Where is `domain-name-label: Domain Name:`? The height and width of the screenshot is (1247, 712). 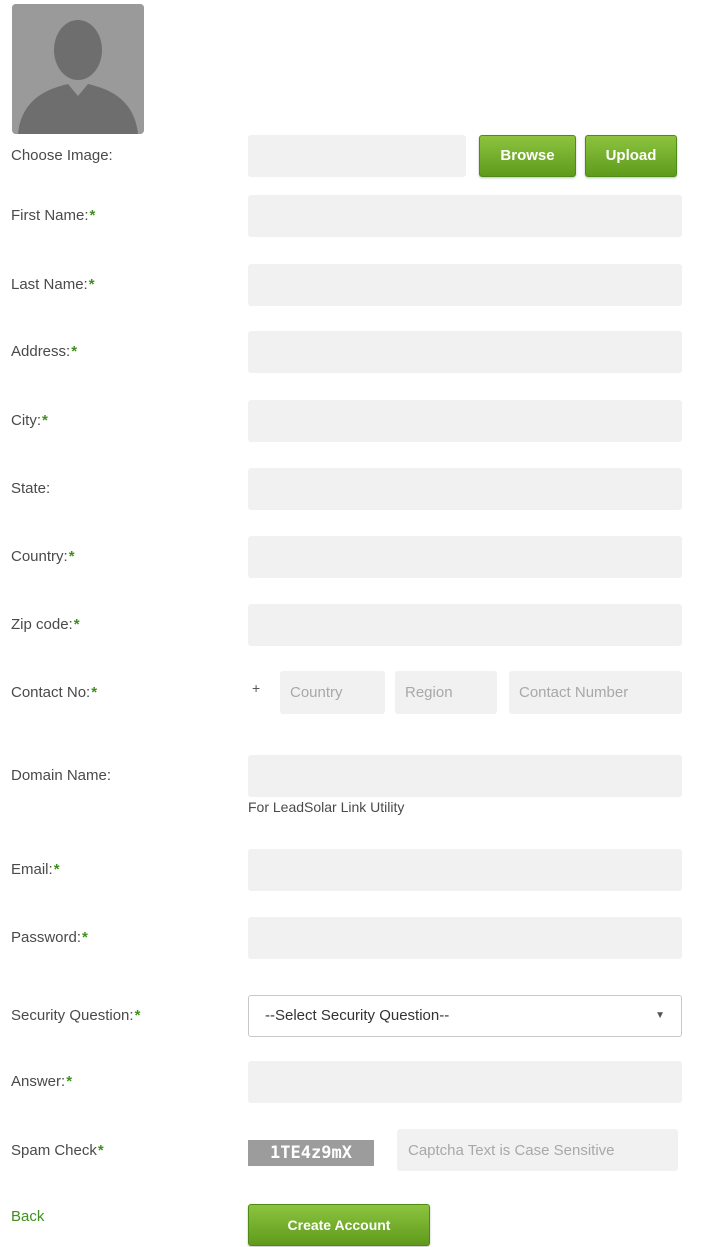 domain-name-label: Domain Name: is located at coordinates (61, 775).